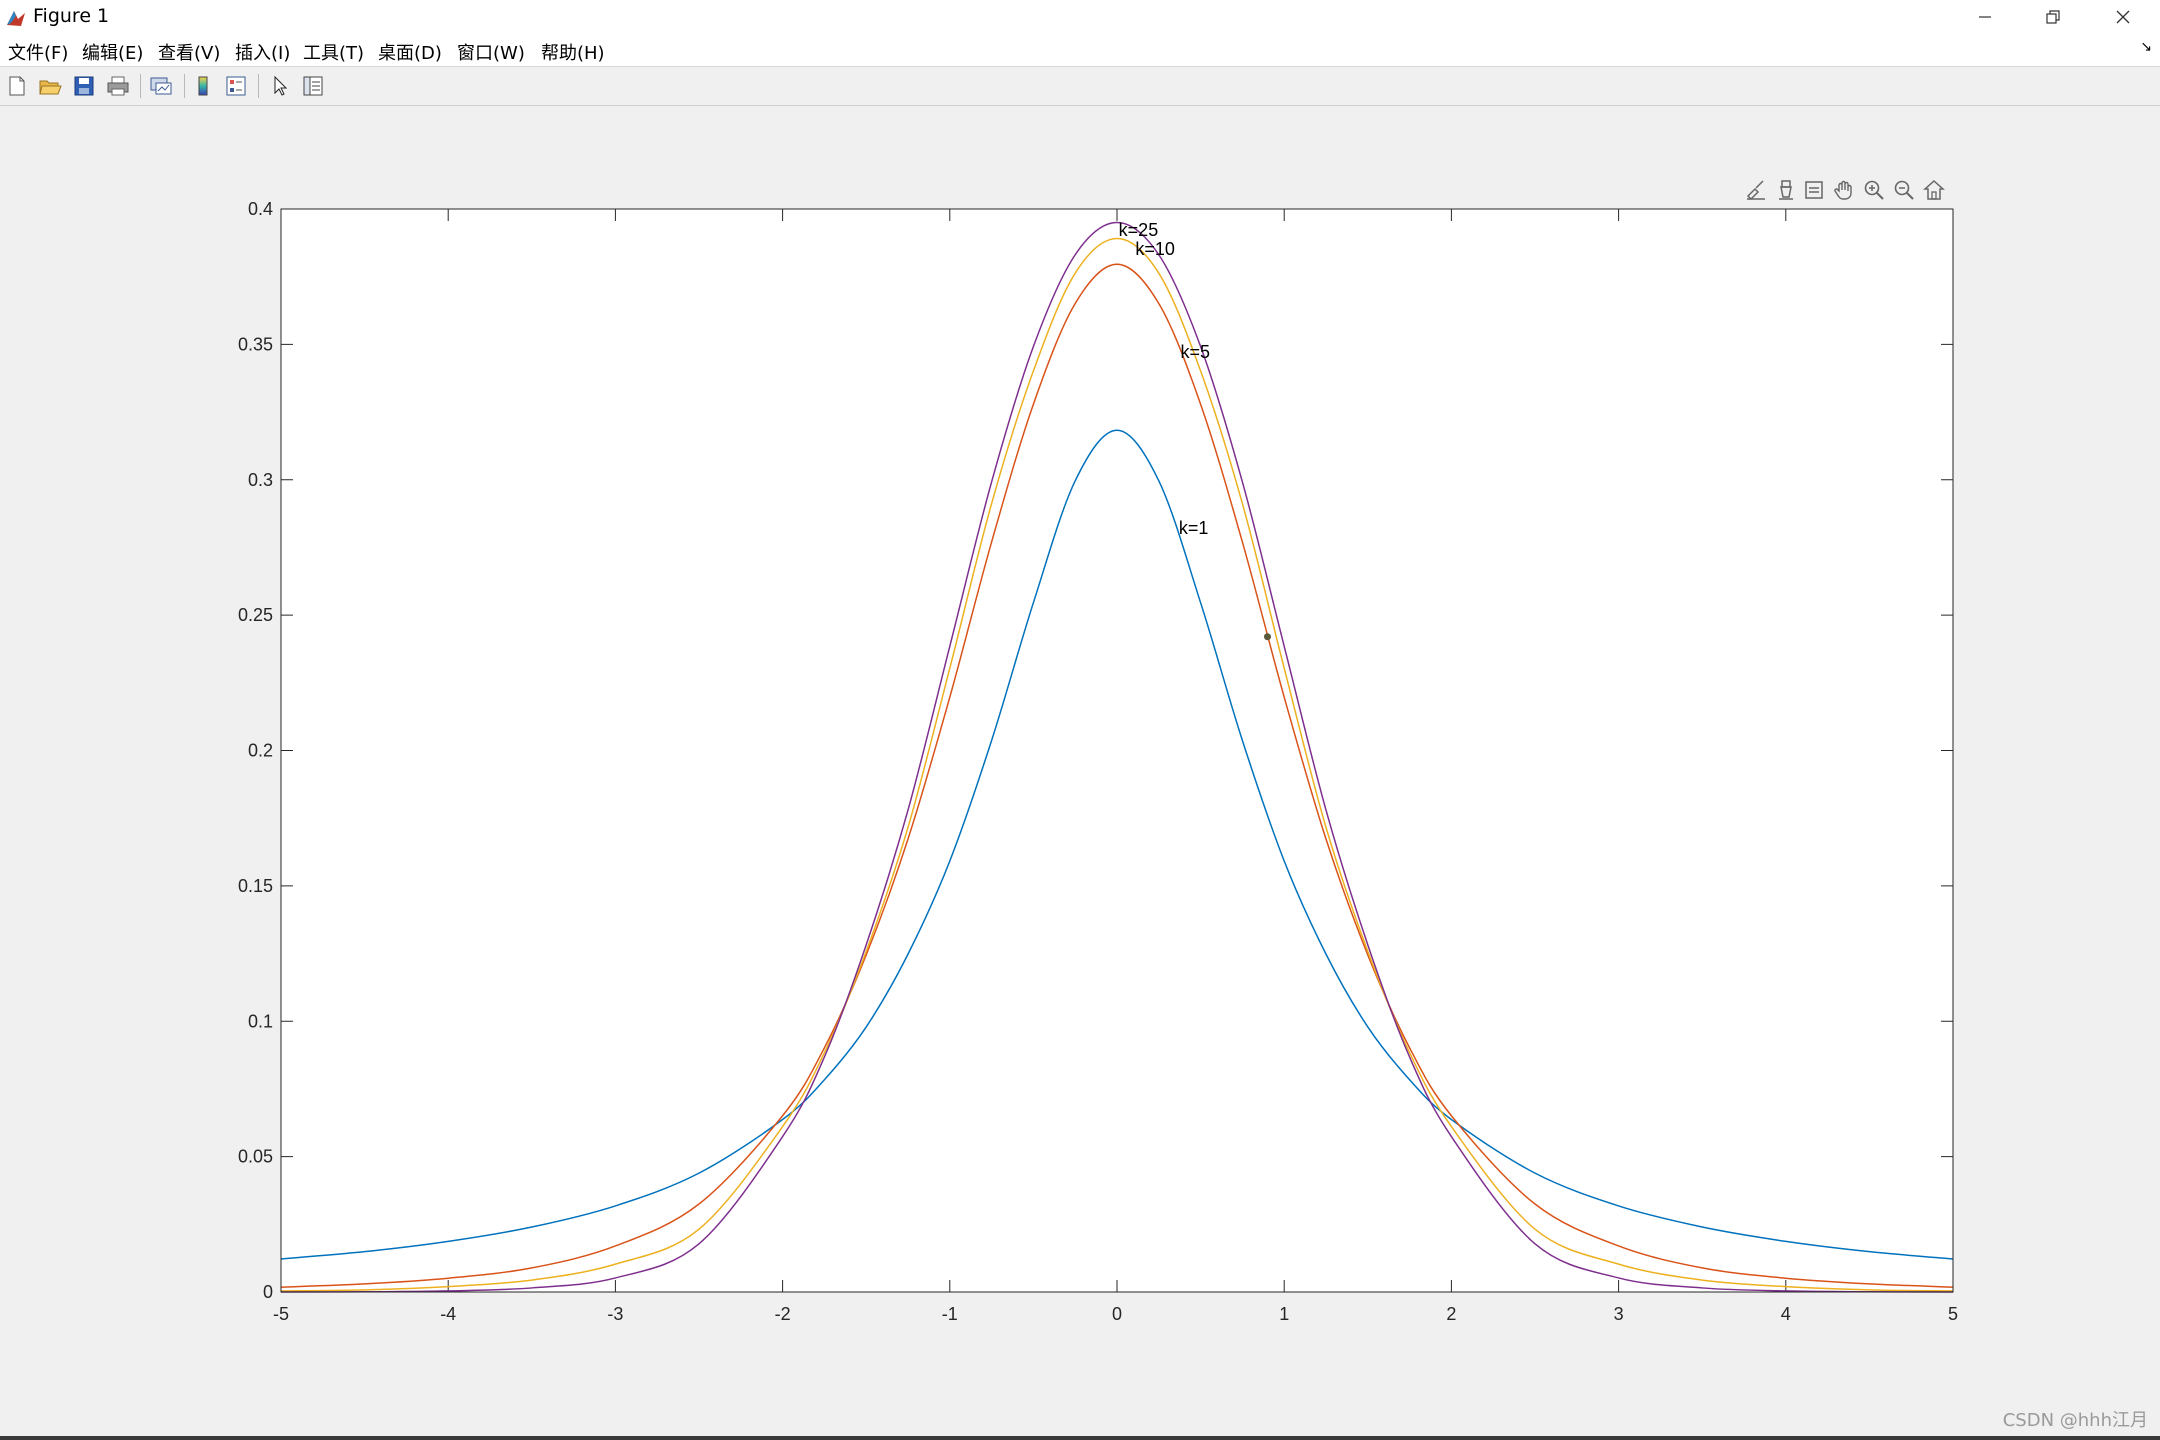 The width and height of the screenshot is (2160, 1440). Describe the element at coordinates (1139, 230) in the screenshot. I see `curve-label: k=25` at that location.